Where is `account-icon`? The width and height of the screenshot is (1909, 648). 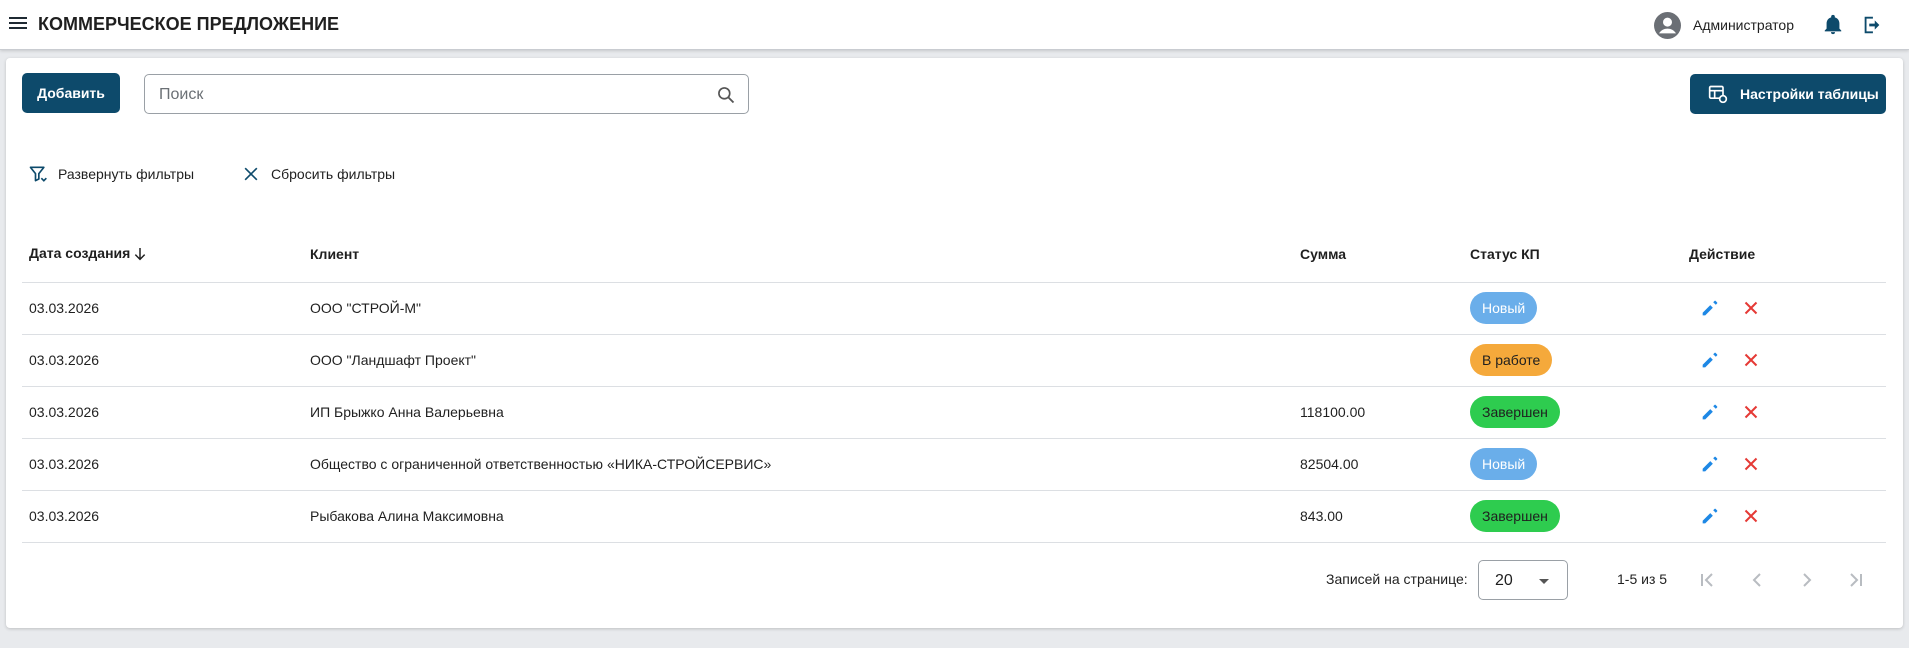 account-icon is located at coordinates (1667, 25).